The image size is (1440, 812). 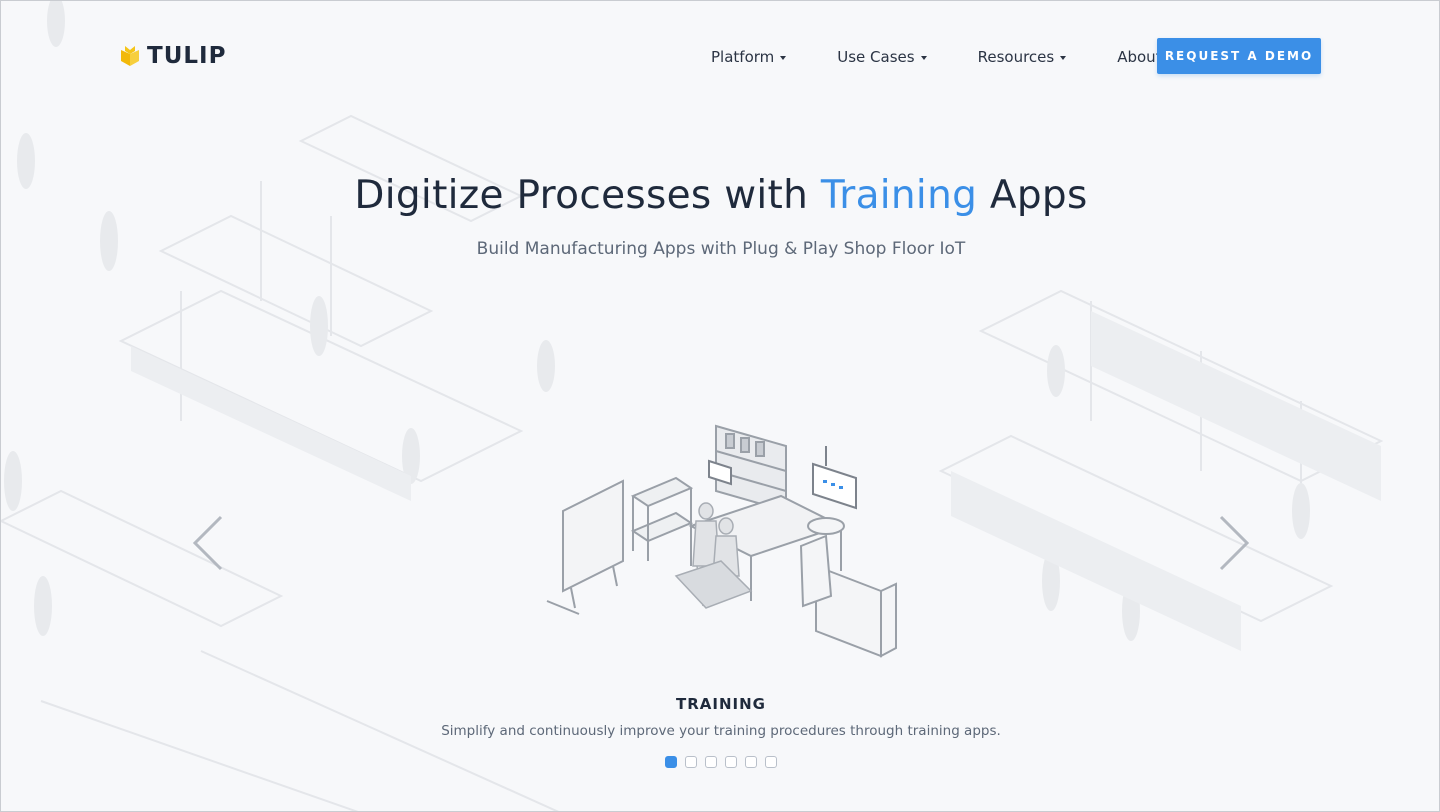 What do you see at coordinates (1032, 195) in the screenshot?
I see `hero-title-suffix: Apps` at bounding box center [1032, 195].